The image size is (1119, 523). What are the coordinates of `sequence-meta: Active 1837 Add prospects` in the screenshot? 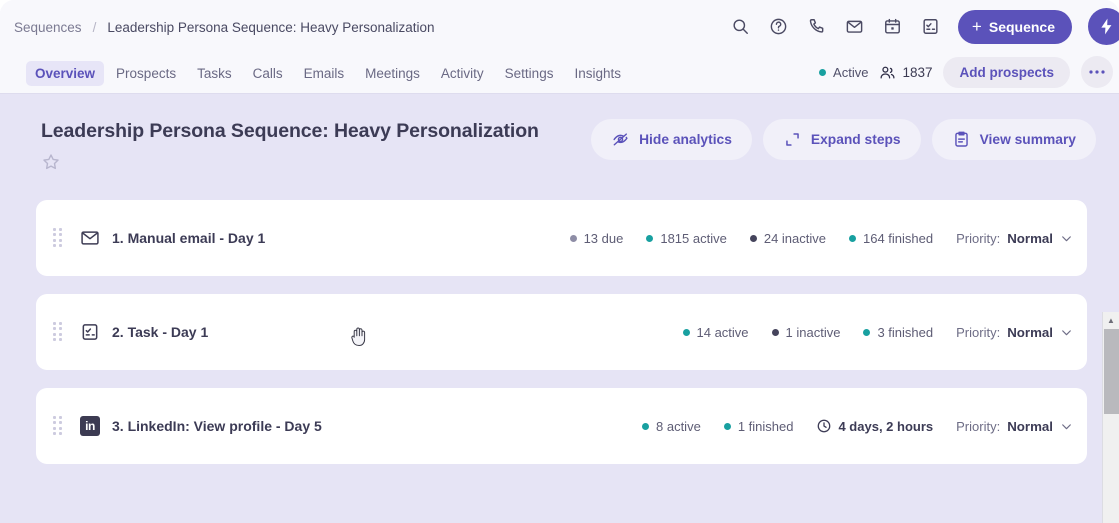 It's located at (967, 72).